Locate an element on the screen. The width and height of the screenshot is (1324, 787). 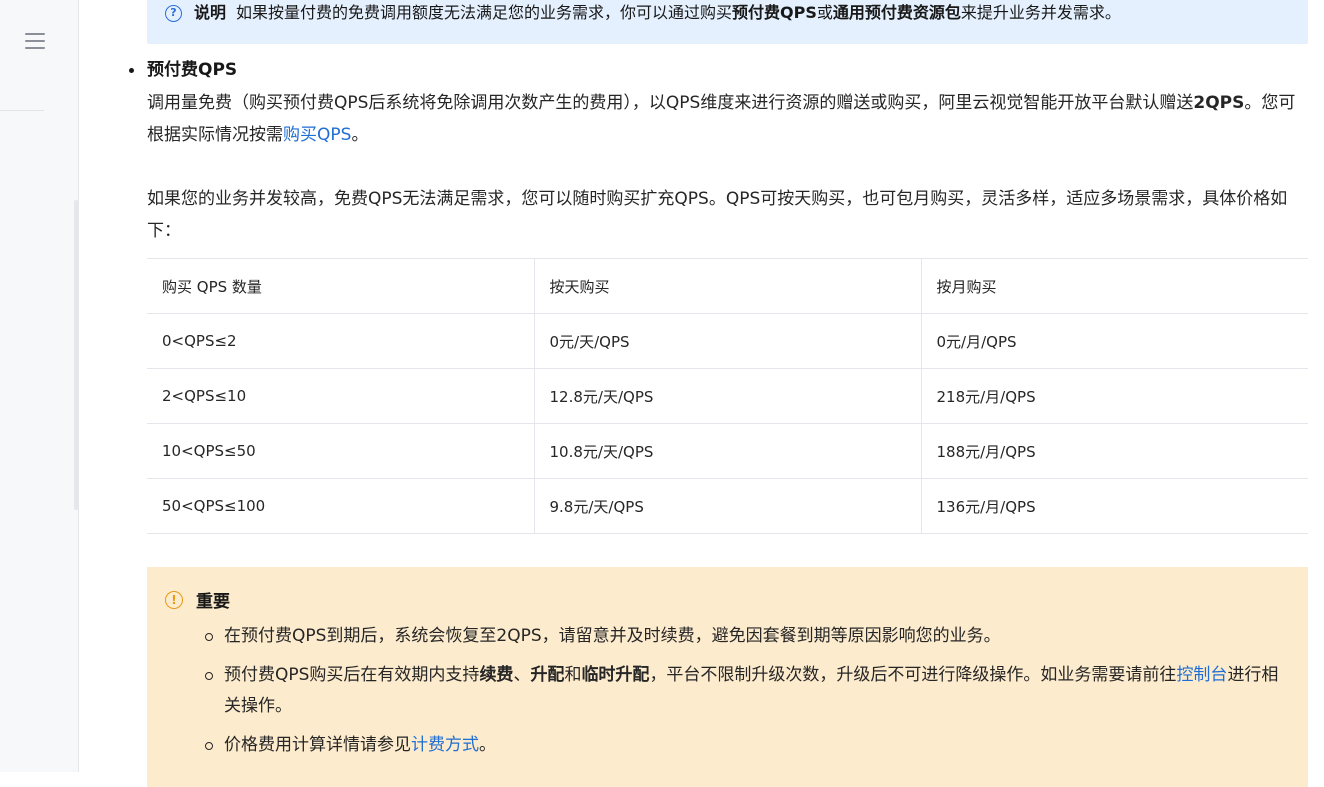
left-sidebar is located at coordinates (39, 386).